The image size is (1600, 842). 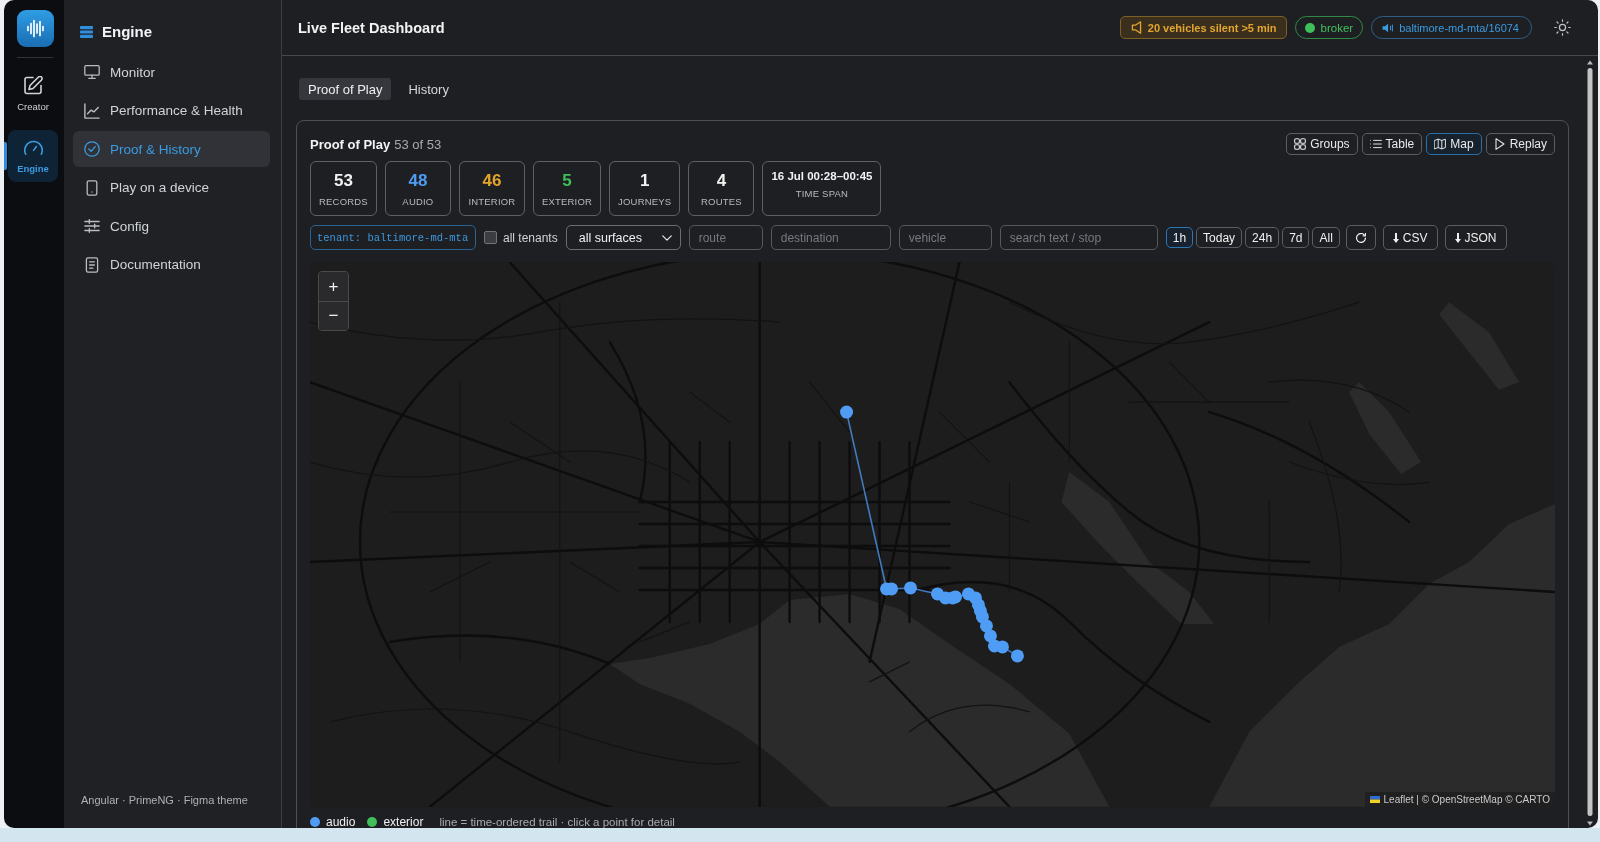 I want to click on stat-value: 16 Jul 00:28–00:45, so click(x=822, y=176).